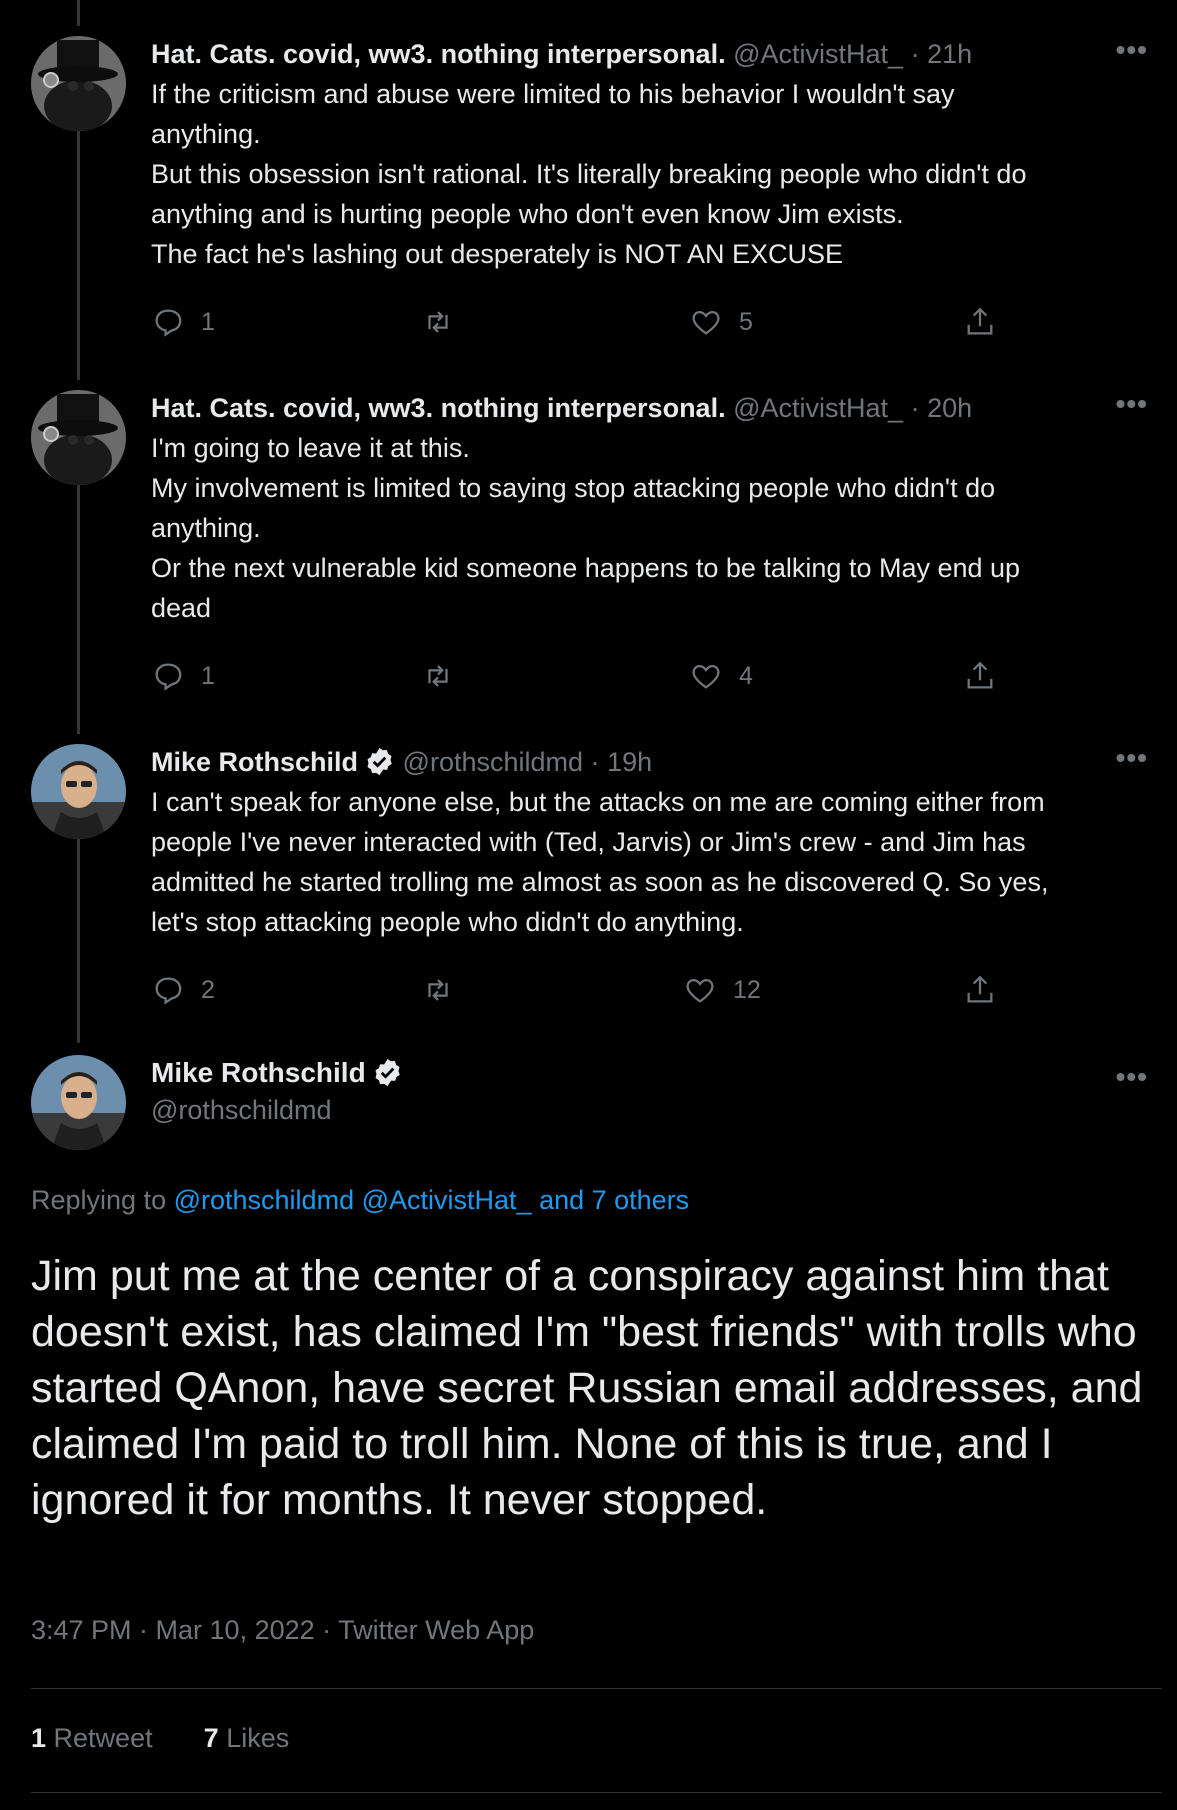 Image resolution: width=1177 pixels, height=1810 pixels. Describe the element at coordinates (39, 1738) in the screenshot. I see `retweet-stat-count: 1` at that location.